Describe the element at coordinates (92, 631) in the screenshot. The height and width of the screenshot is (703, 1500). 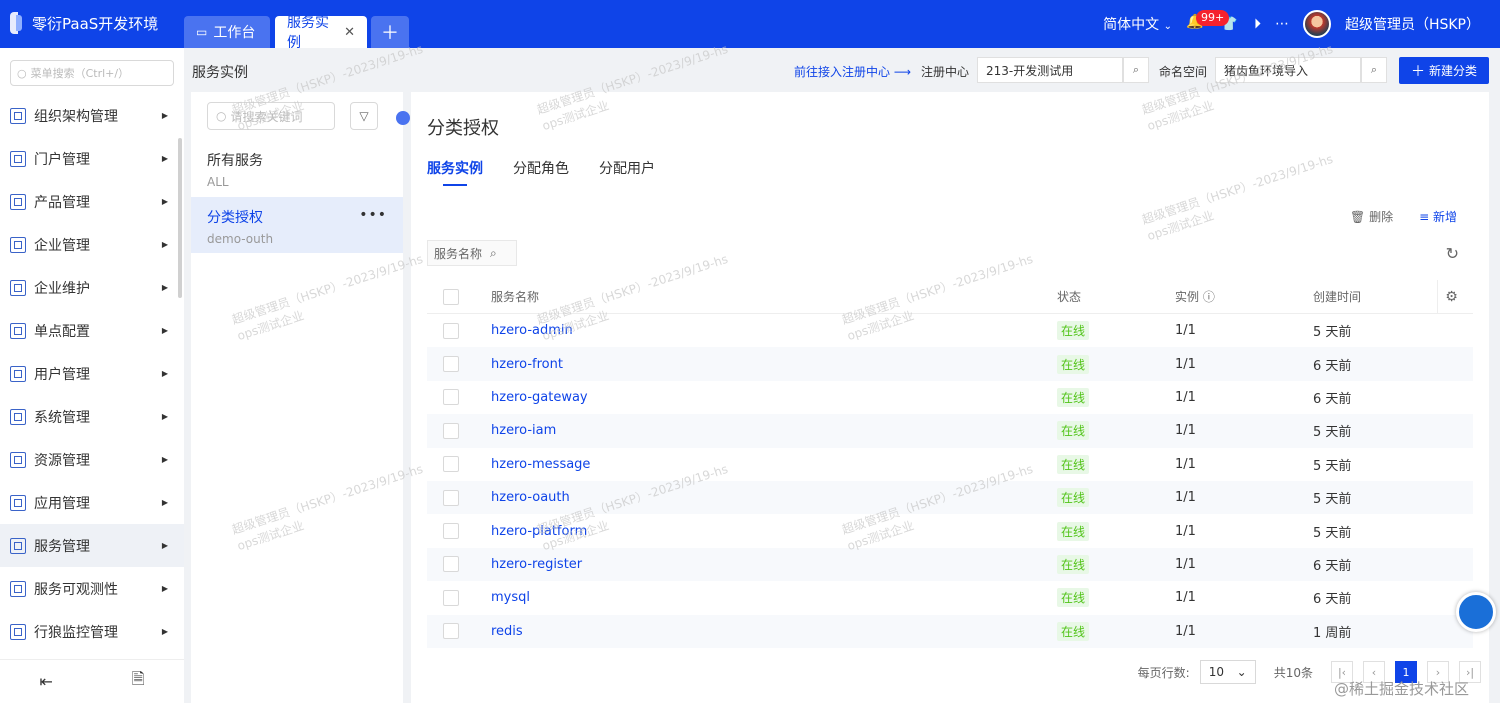
I see `sidebar-item-monitor: 行狼监控管理 ▶` at that location.